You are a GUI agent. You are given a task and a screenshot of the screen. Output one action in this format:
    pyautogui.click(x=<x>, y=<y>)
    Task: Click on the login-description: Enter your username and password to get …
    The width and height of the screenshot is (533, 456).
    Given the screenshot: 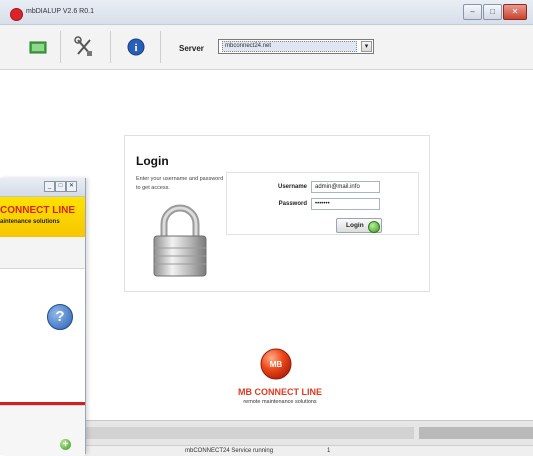 What is the action you would take?
    pyautogui.click(x=180, y=183)
    